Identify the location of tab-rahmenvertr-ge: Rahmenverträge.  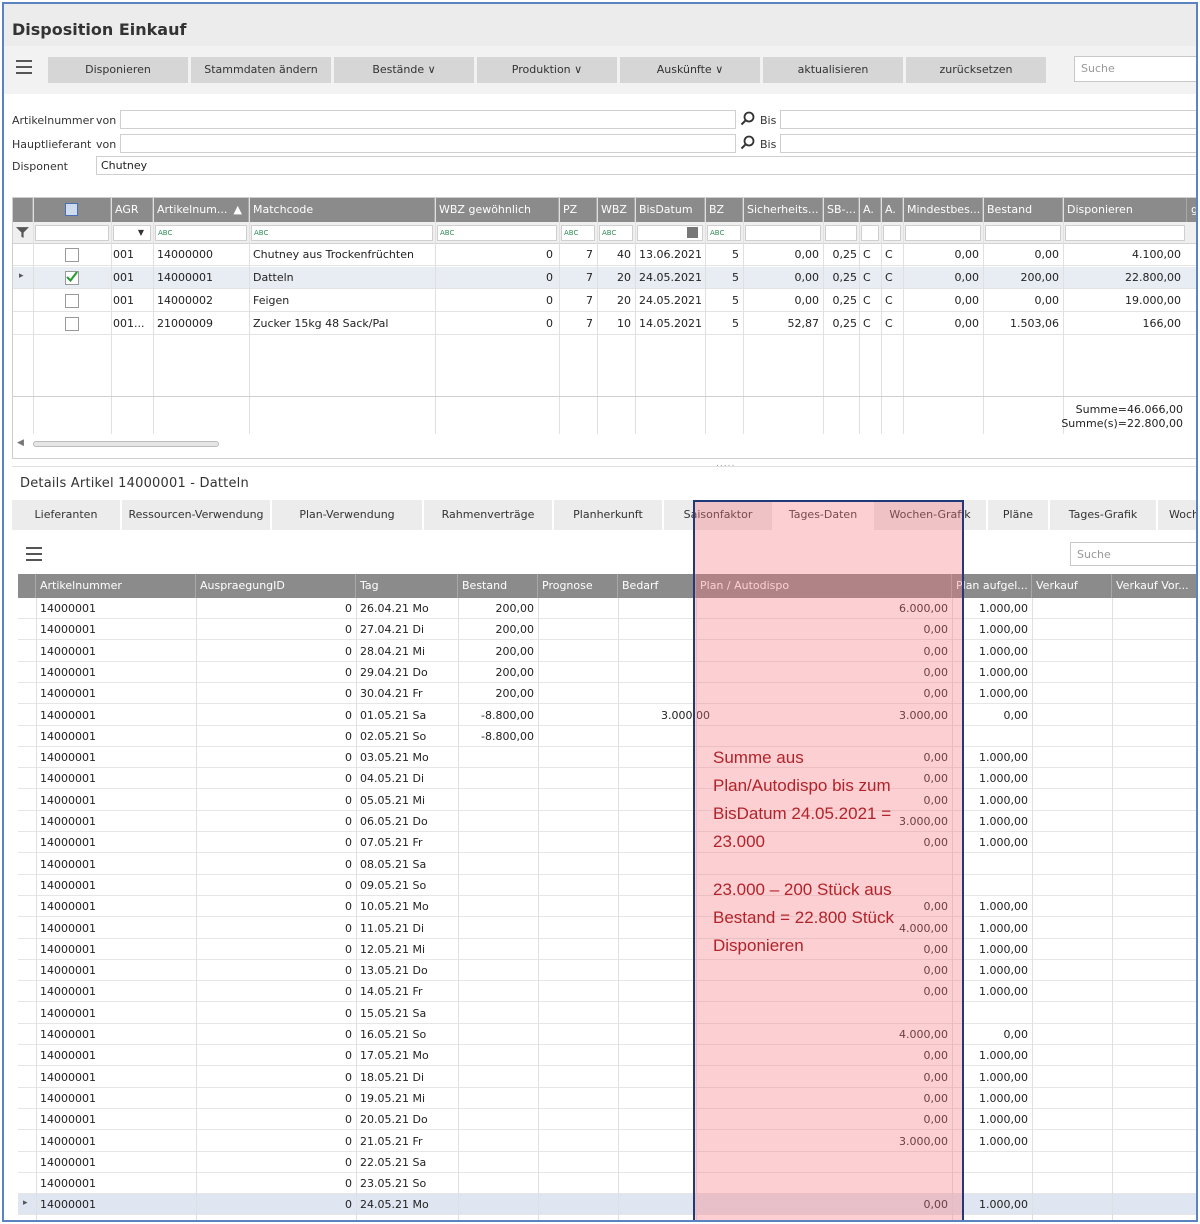
(489, 515).